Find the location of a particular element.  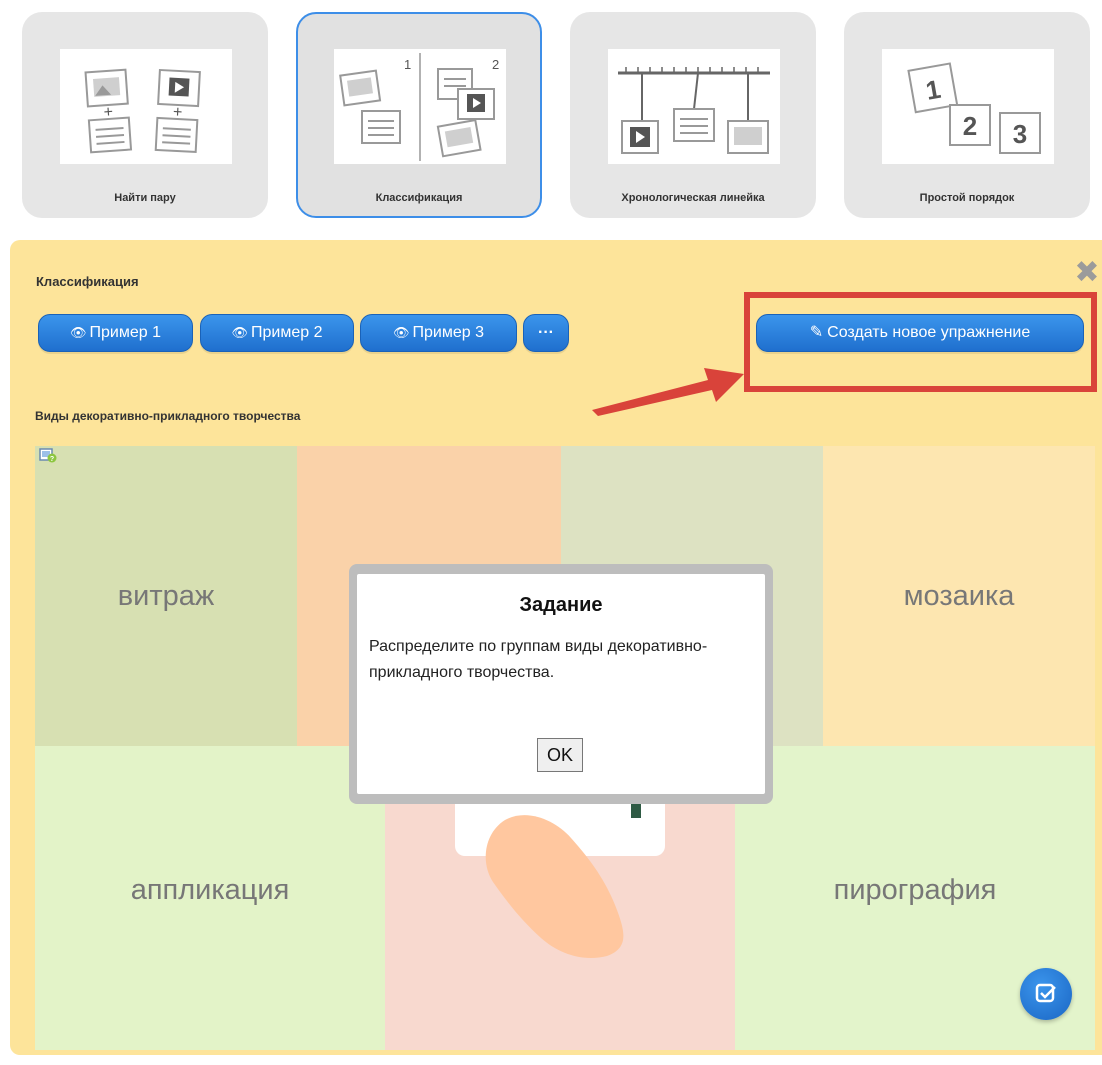

example-3-button: 👁 Пример 3 is located at coordinates (438, 333).